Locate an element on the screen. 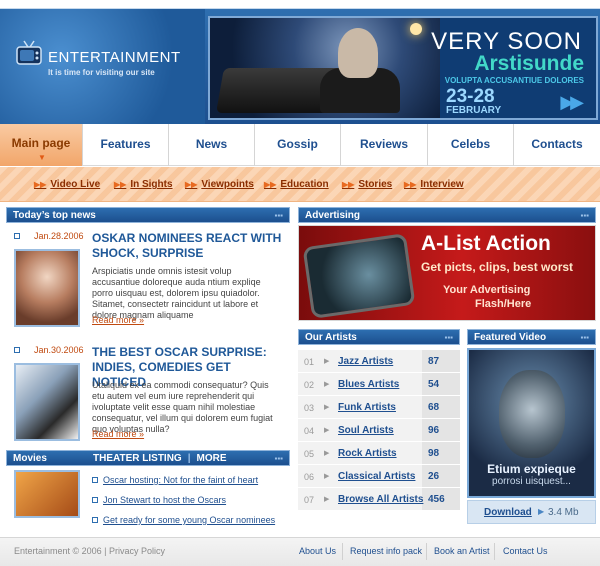  nav-news: News is located at coordinates (211, 145).